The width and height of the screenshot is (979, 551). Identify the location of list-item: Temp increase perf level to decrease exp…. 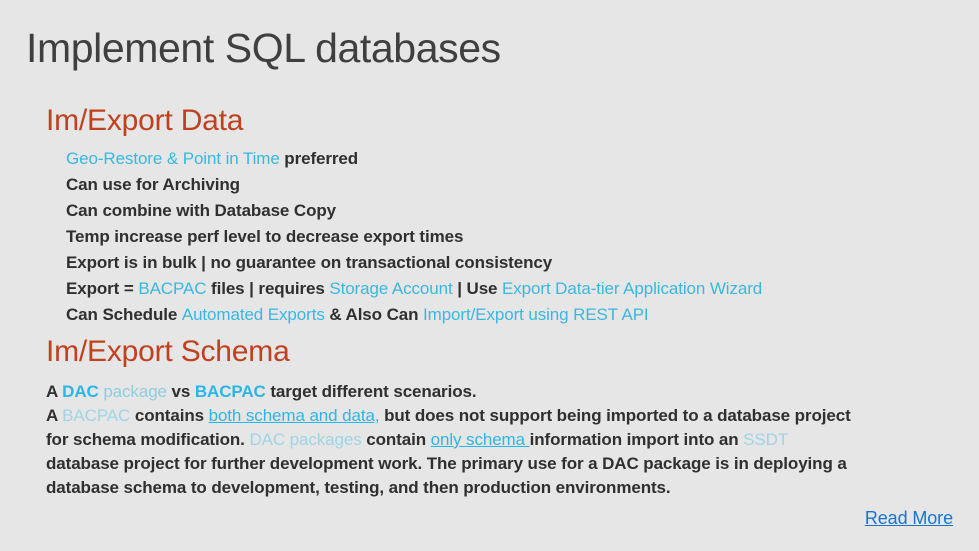
(506, 237).